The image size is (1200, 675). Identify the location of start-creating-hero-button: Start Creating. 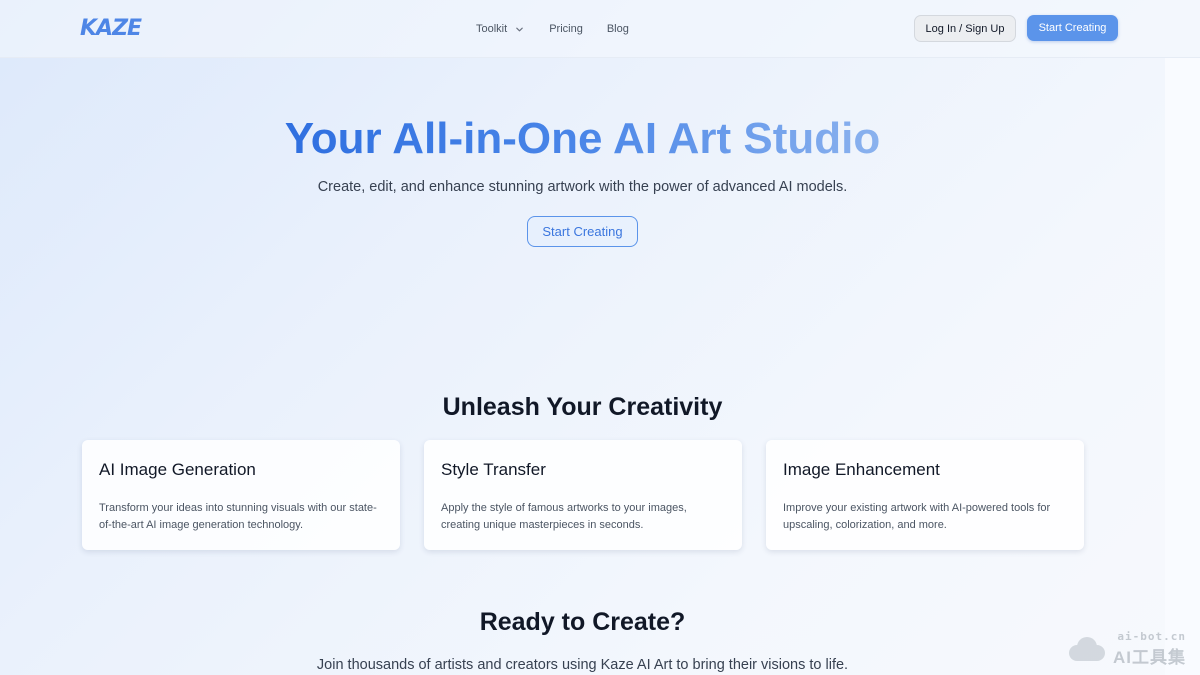
(582, 231).